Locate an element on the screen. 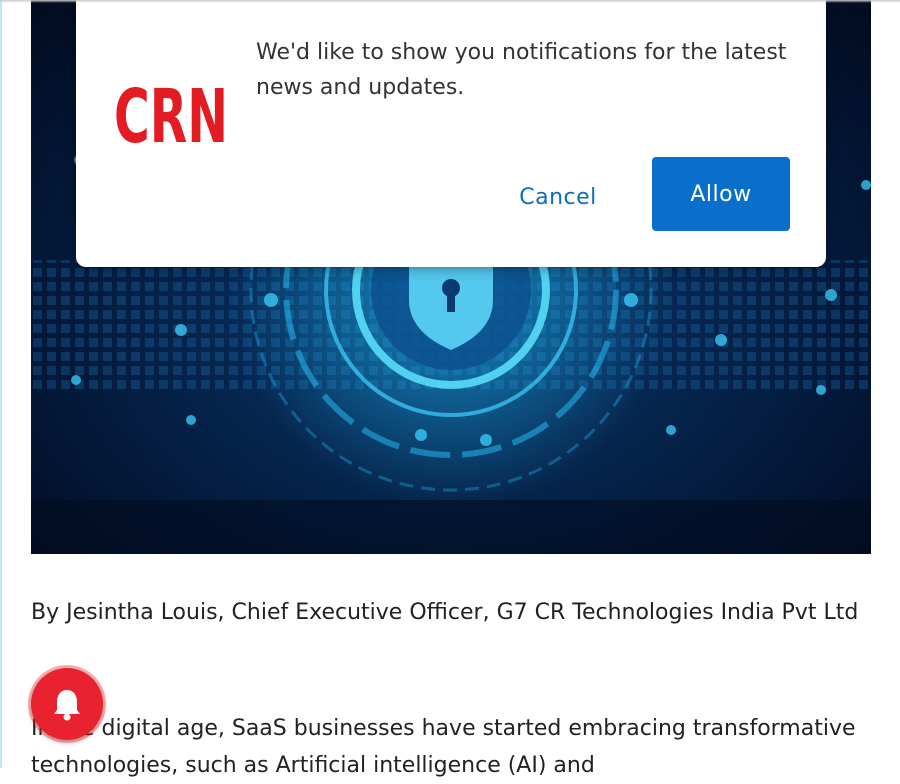 The height and width of the screenshot is (784, 900). crn-logo: CRN is located at coordinates (173, 107).